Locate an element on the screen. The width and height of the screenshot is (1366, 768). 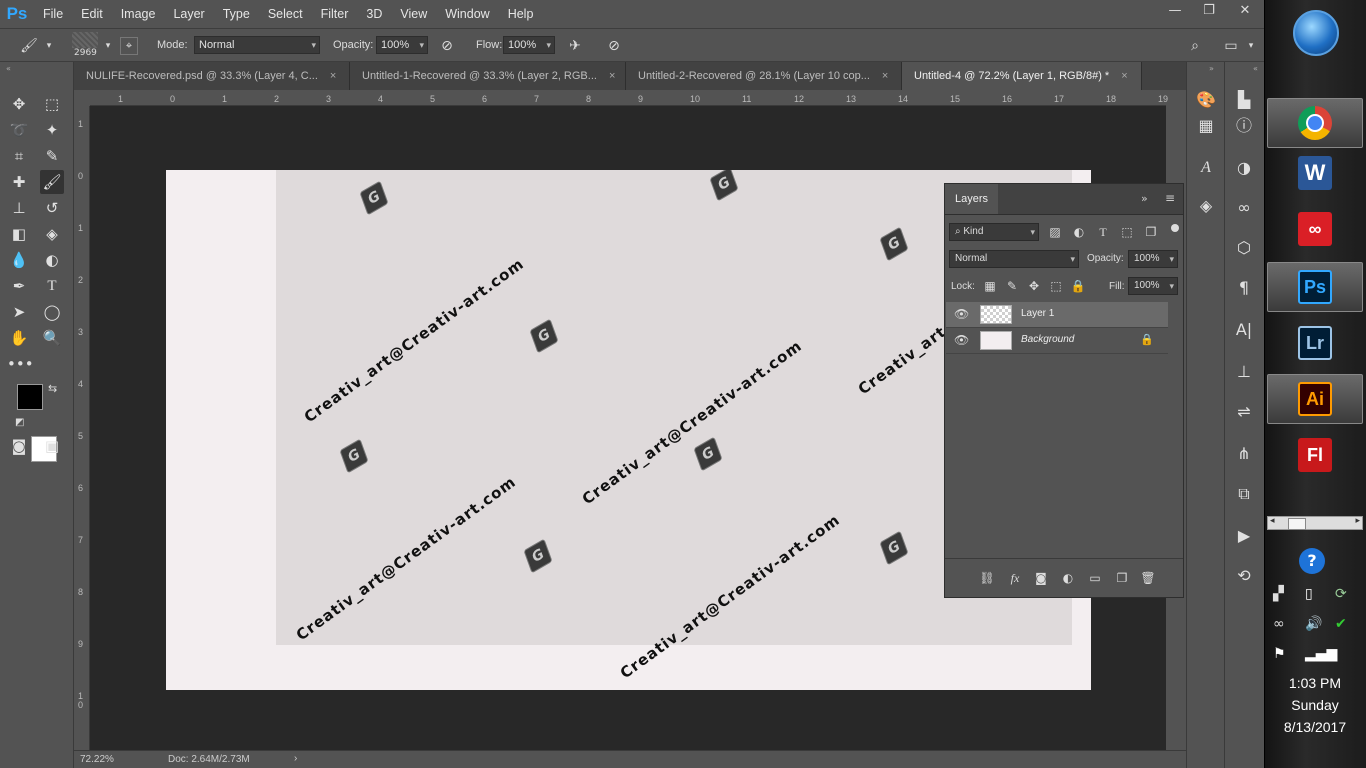
taskbar-app-flash: Fl is located at coordinates (1315, 455).